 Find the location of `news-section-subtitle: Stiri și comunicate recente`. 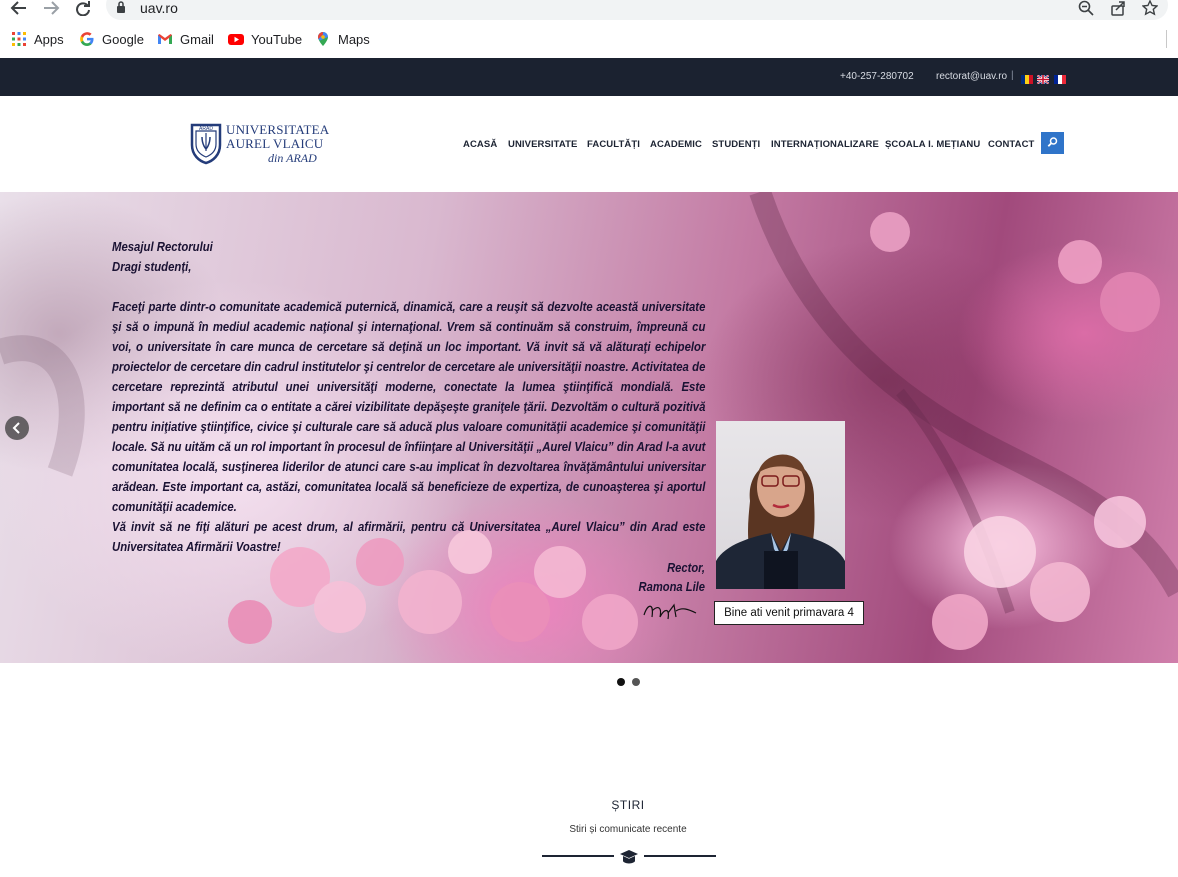

news-section-subtitle: Stiri și comunicate recente is located at coordinates (628, 829).